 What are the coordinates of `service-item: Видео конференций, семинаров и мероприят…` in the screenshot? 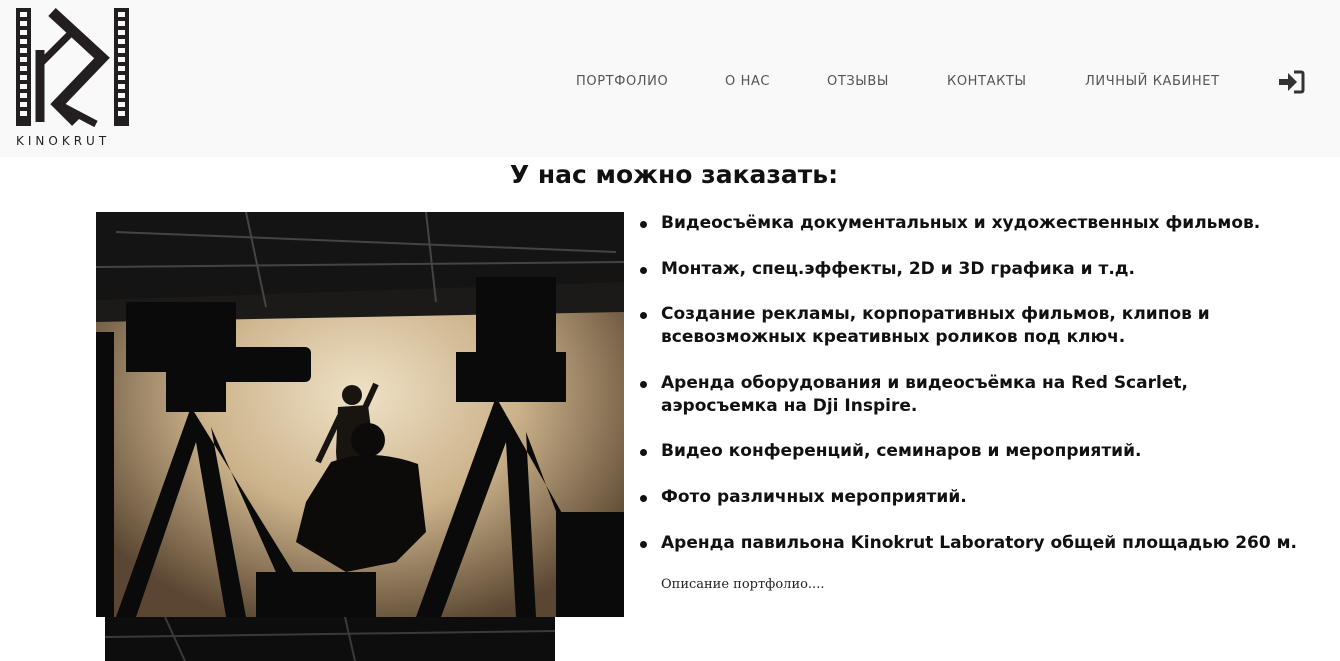 It's located at (890, 451).